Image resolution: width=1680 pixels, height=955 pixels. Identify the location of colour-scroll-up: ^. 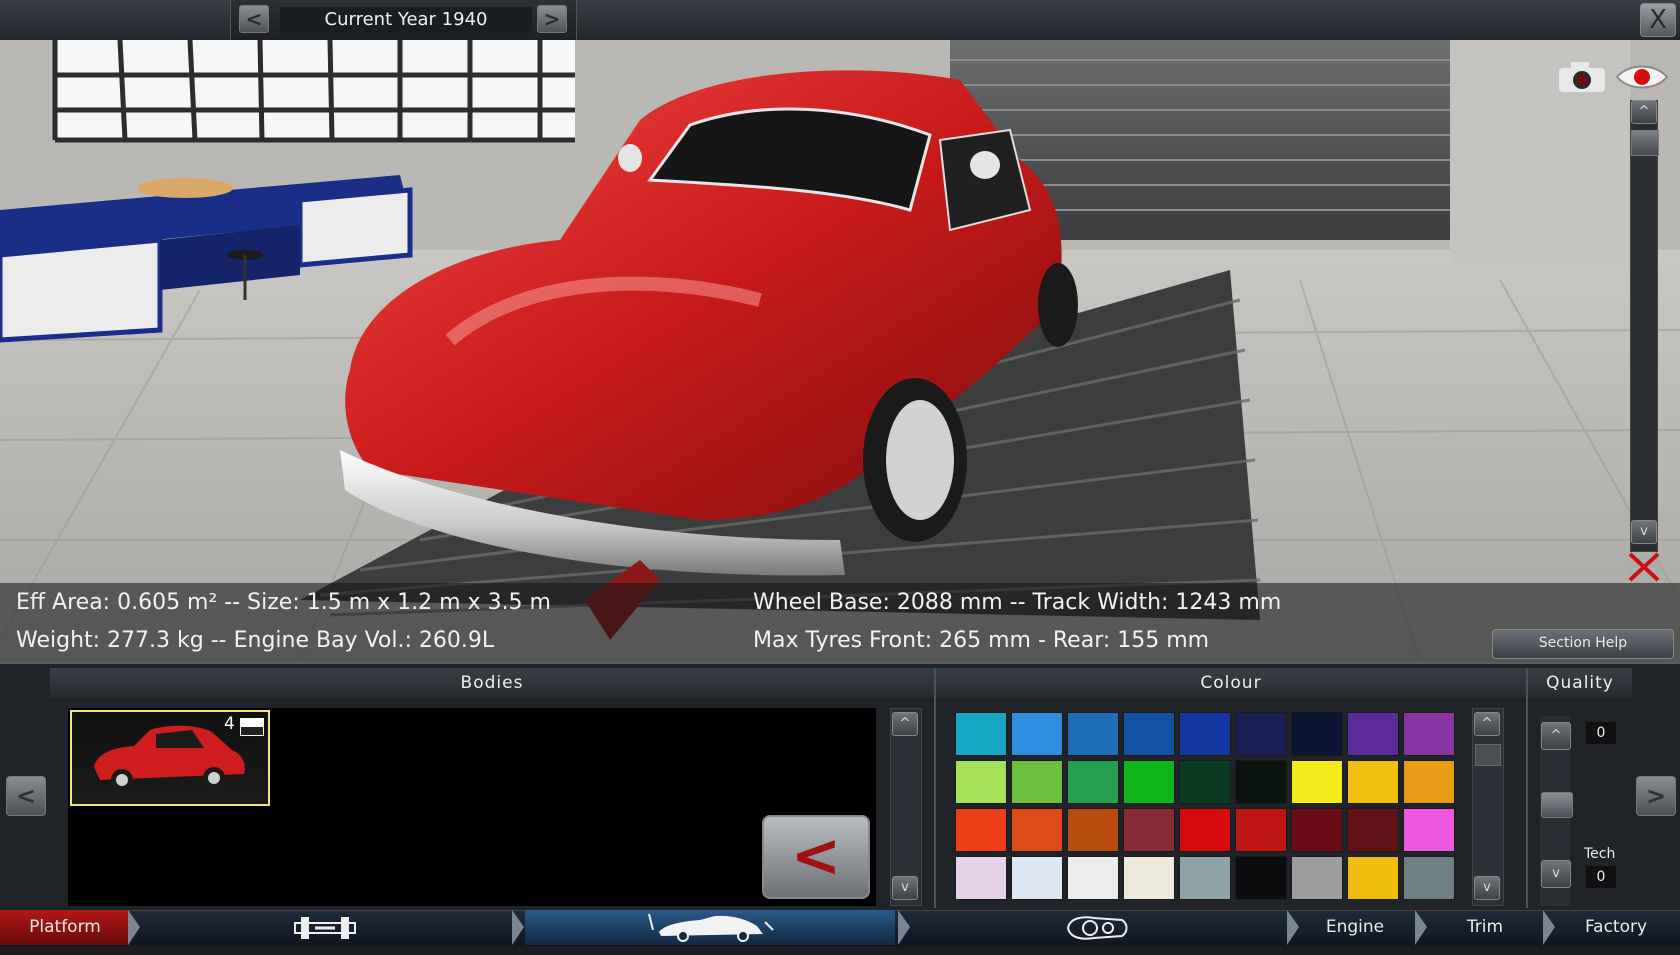
(1487, 724).